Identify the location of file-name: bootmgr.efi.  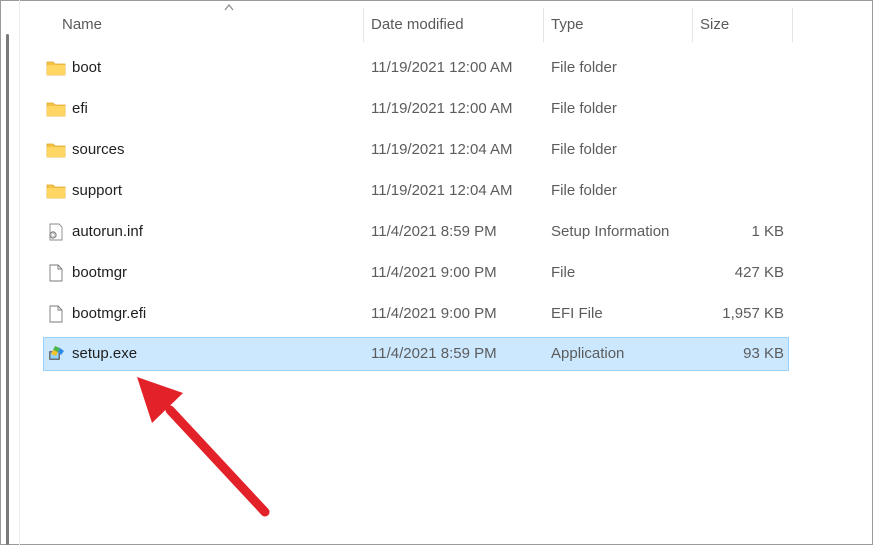
(109, 313).